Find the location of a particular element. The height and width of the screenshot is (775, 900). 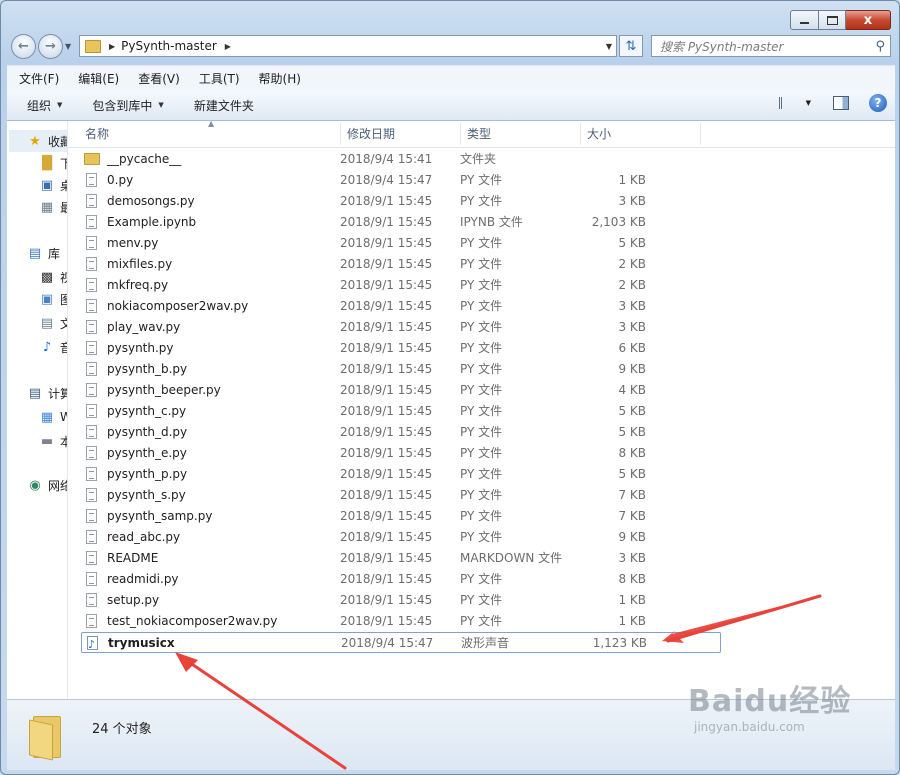

watermark-url: jingyan.baidu.com is located at coordinates (749, 727).